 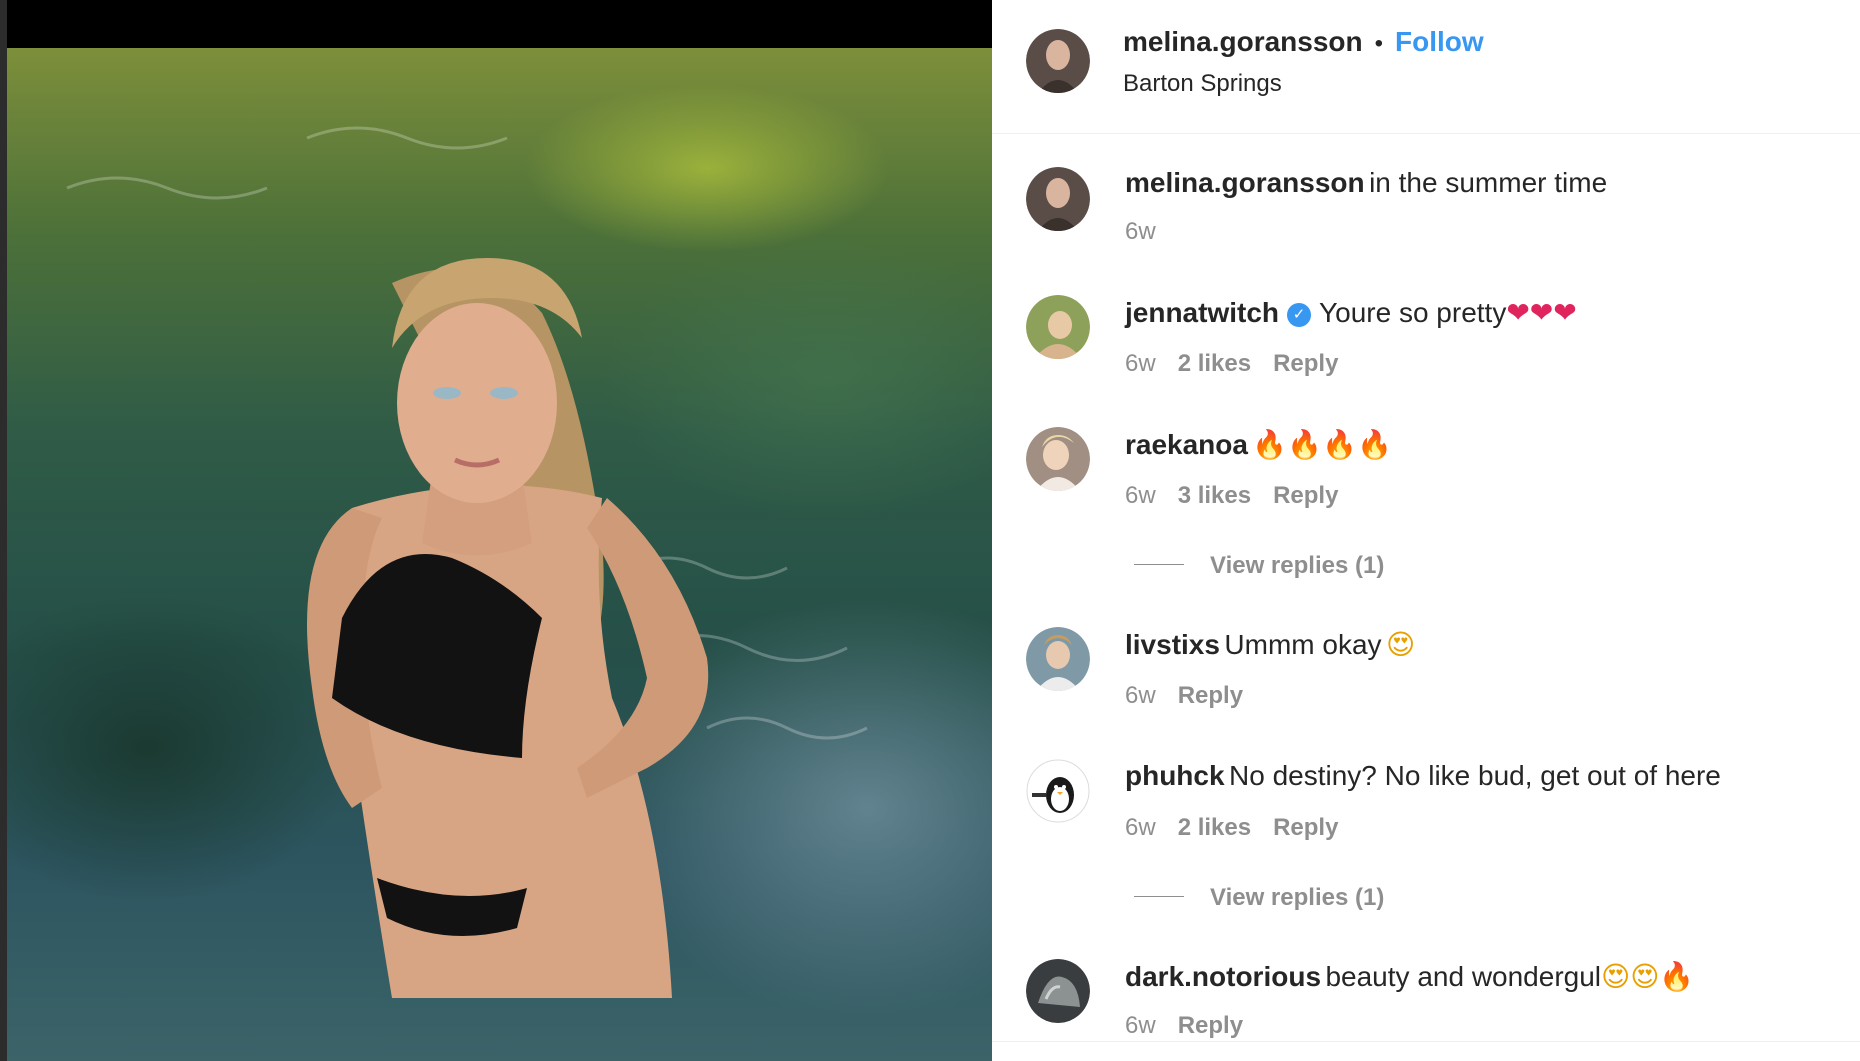 What do you see at coordinates (1463, 976) in the screenshot?
I see `comment-text: beauty and wondergul` at bounding box center [1463, 976].